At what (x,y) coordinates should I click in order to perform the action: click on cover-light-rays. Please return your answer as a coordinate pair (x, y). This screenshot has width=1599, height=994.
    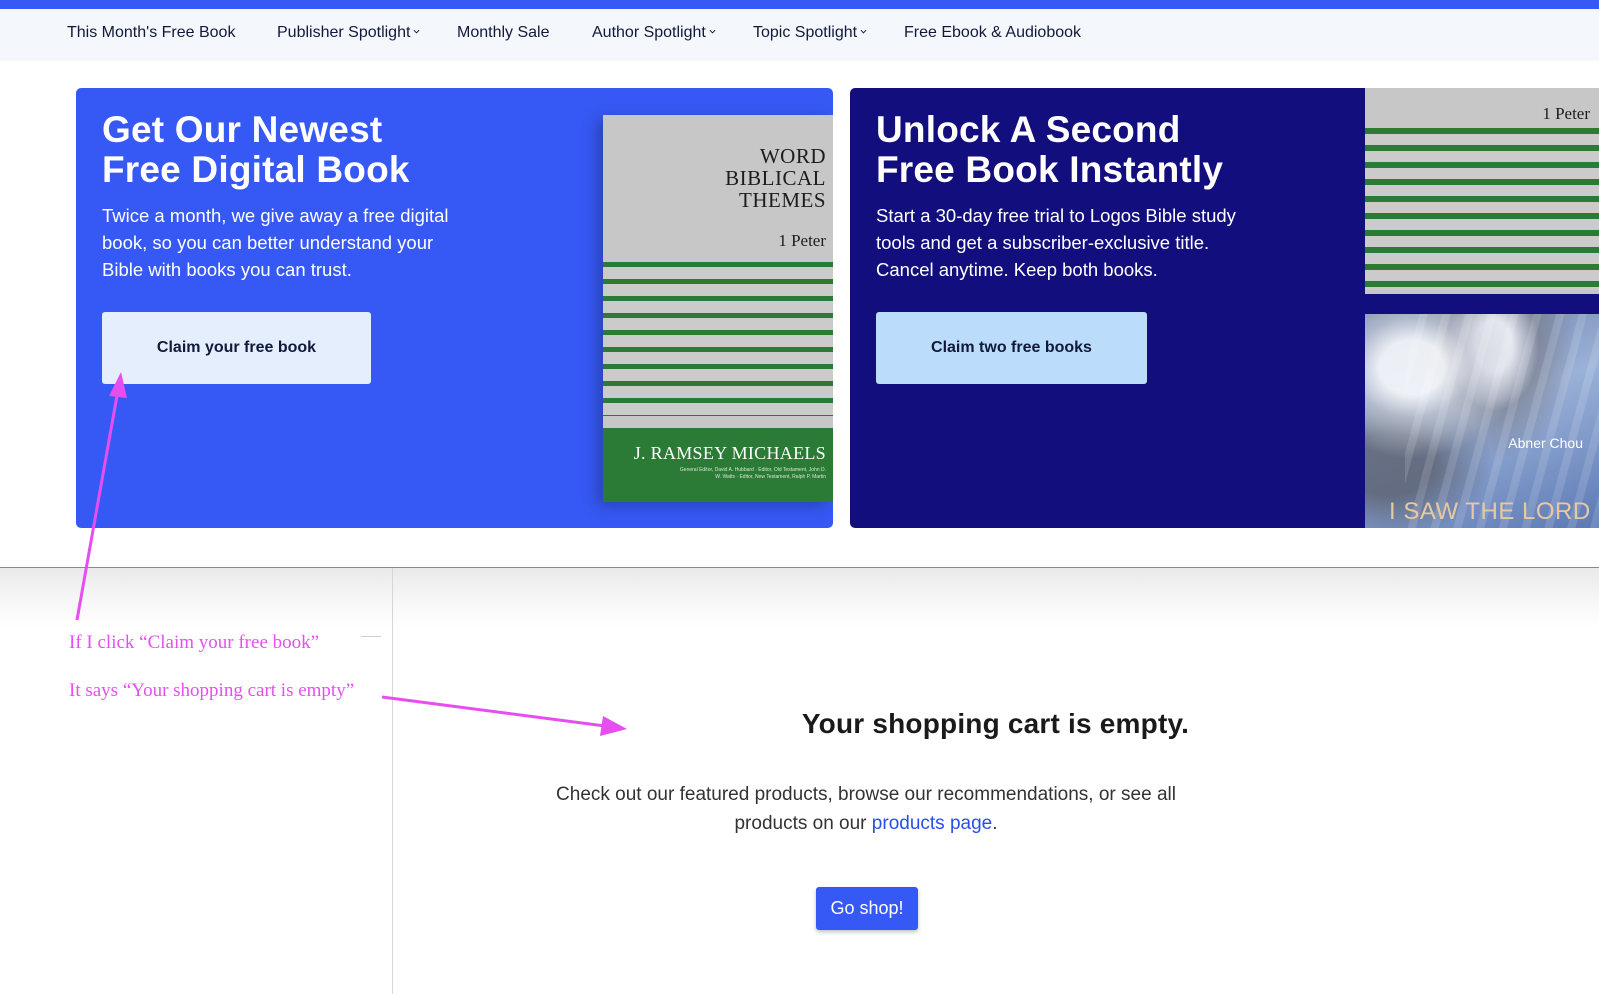
    Looking at the image, I should click on (1502, 421).